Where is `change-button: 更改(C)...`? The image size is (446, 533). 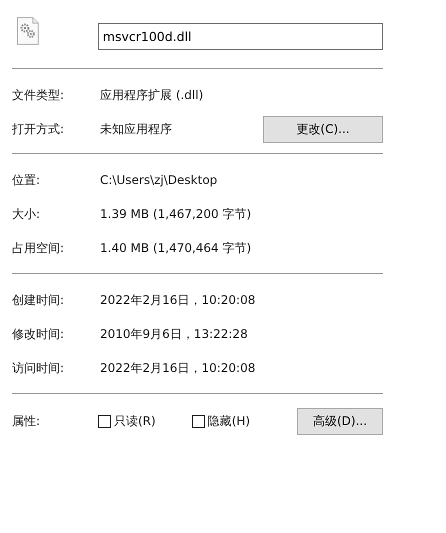
change-button: 更改(C)... is located at coordinates (323, 129).